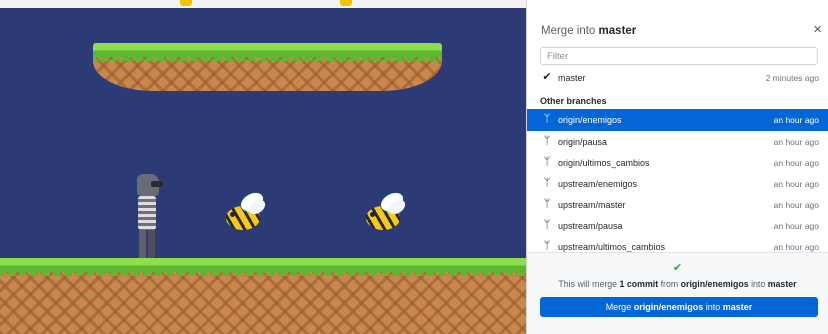 The height and width of the screenshot is (334, 828). I want to click on summary-count: 1 commit, so click(639, 284).